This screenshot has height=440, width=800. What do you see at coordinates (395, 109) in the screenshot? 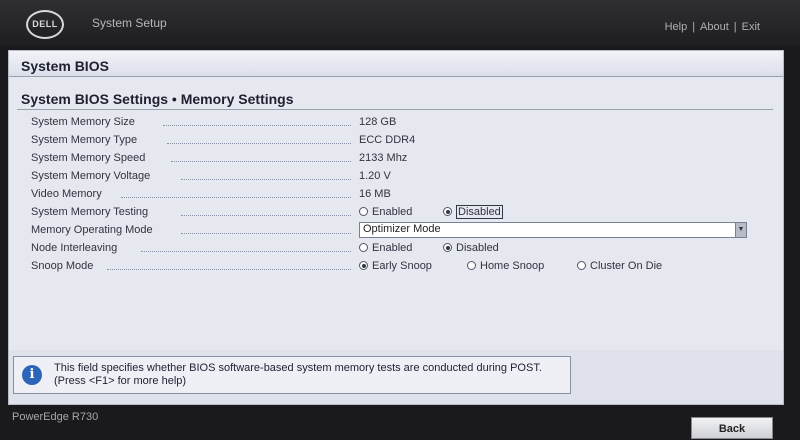
I see `title-divider` at bounding box center [395, 109].